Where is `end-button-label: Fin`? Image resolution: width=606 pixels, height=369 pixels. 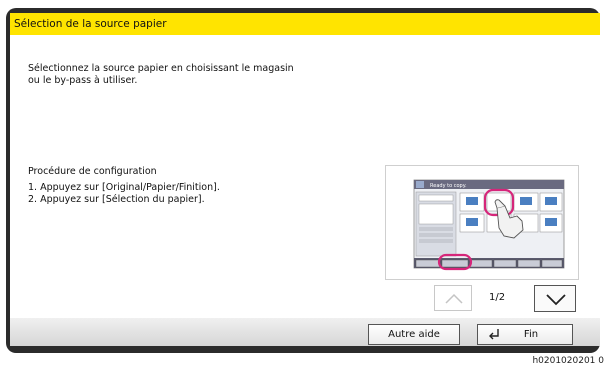 end-button-label: Fin is located at coordinates (531, 334).